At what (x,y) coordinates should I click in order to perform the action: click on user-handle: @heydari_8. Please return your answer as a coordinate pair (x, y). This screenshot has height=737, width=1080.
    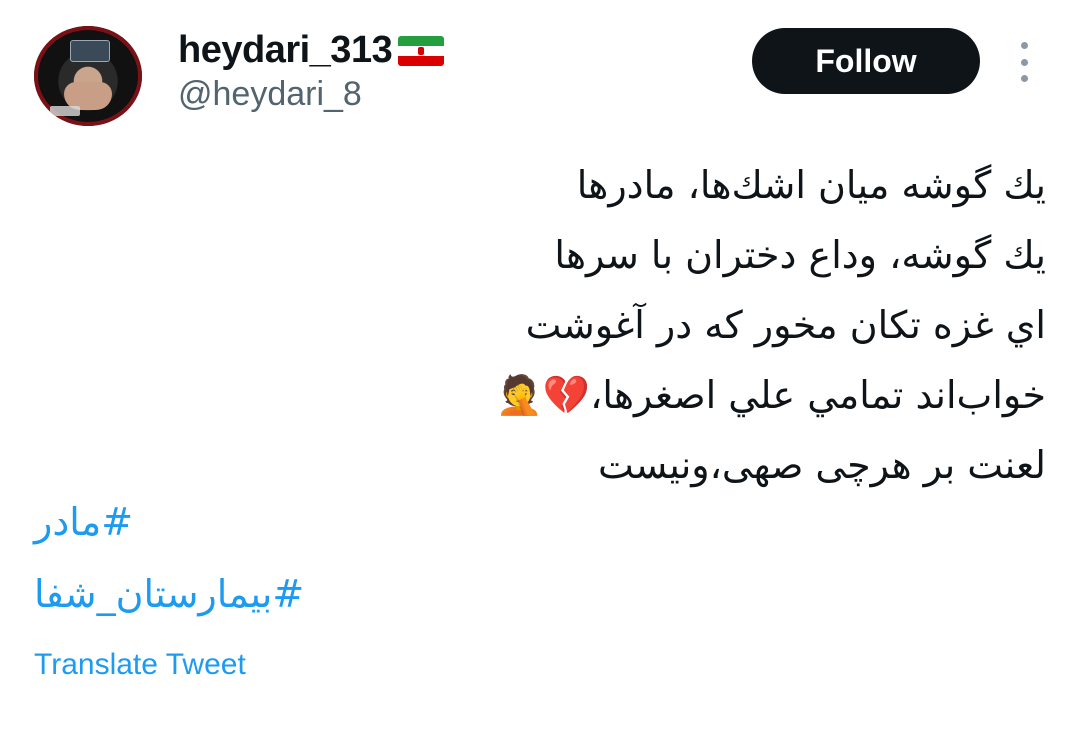
    Looking at the image, I should click on (270, 94).